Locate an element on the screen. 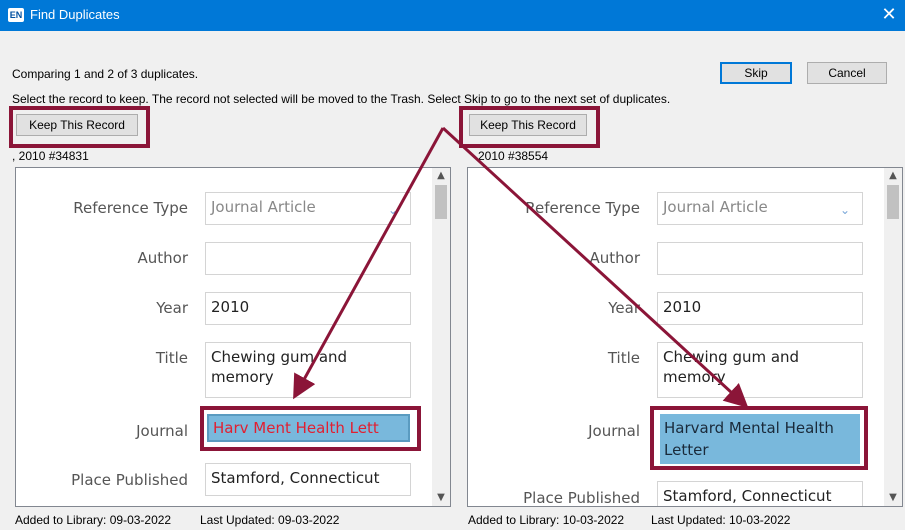 This screenshot has height=530, width=905. title-bar: EN Find Duplicates ✕ is located at coordinates (452, 15).